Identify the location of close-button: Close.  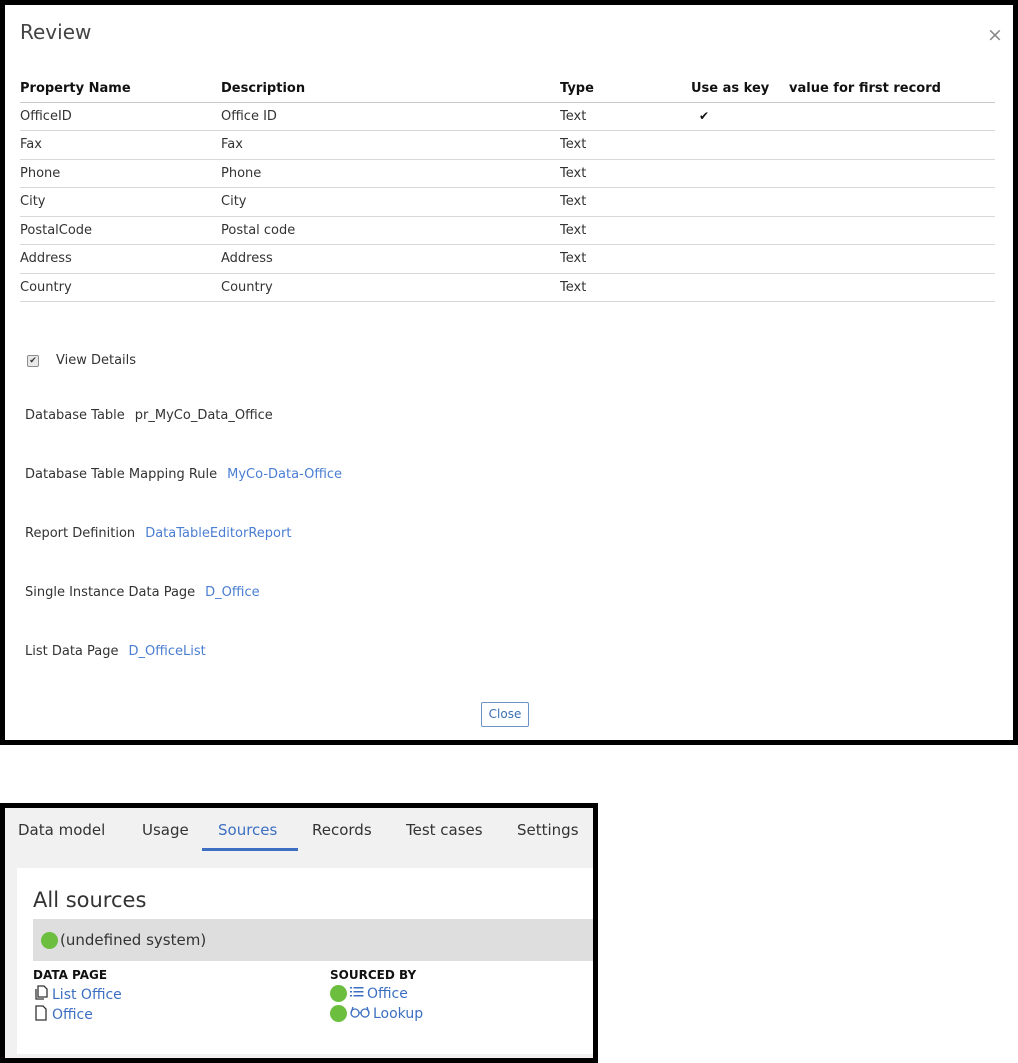
(505, 714).